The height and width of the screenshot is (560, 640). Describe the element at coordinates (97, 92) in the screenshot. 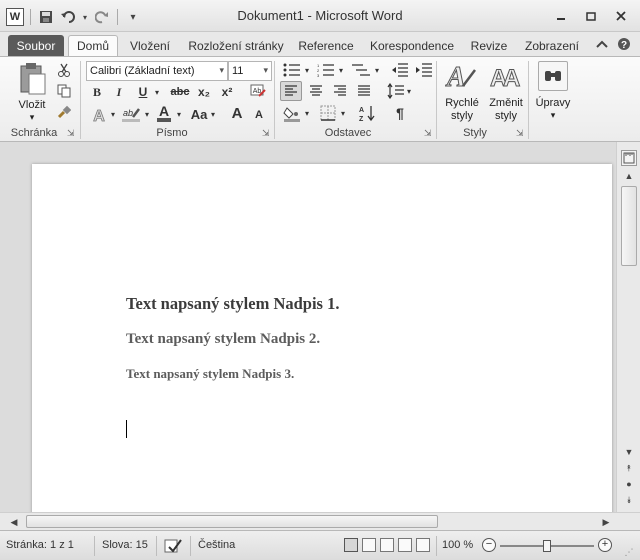

I see `bold-button: B` at that location.